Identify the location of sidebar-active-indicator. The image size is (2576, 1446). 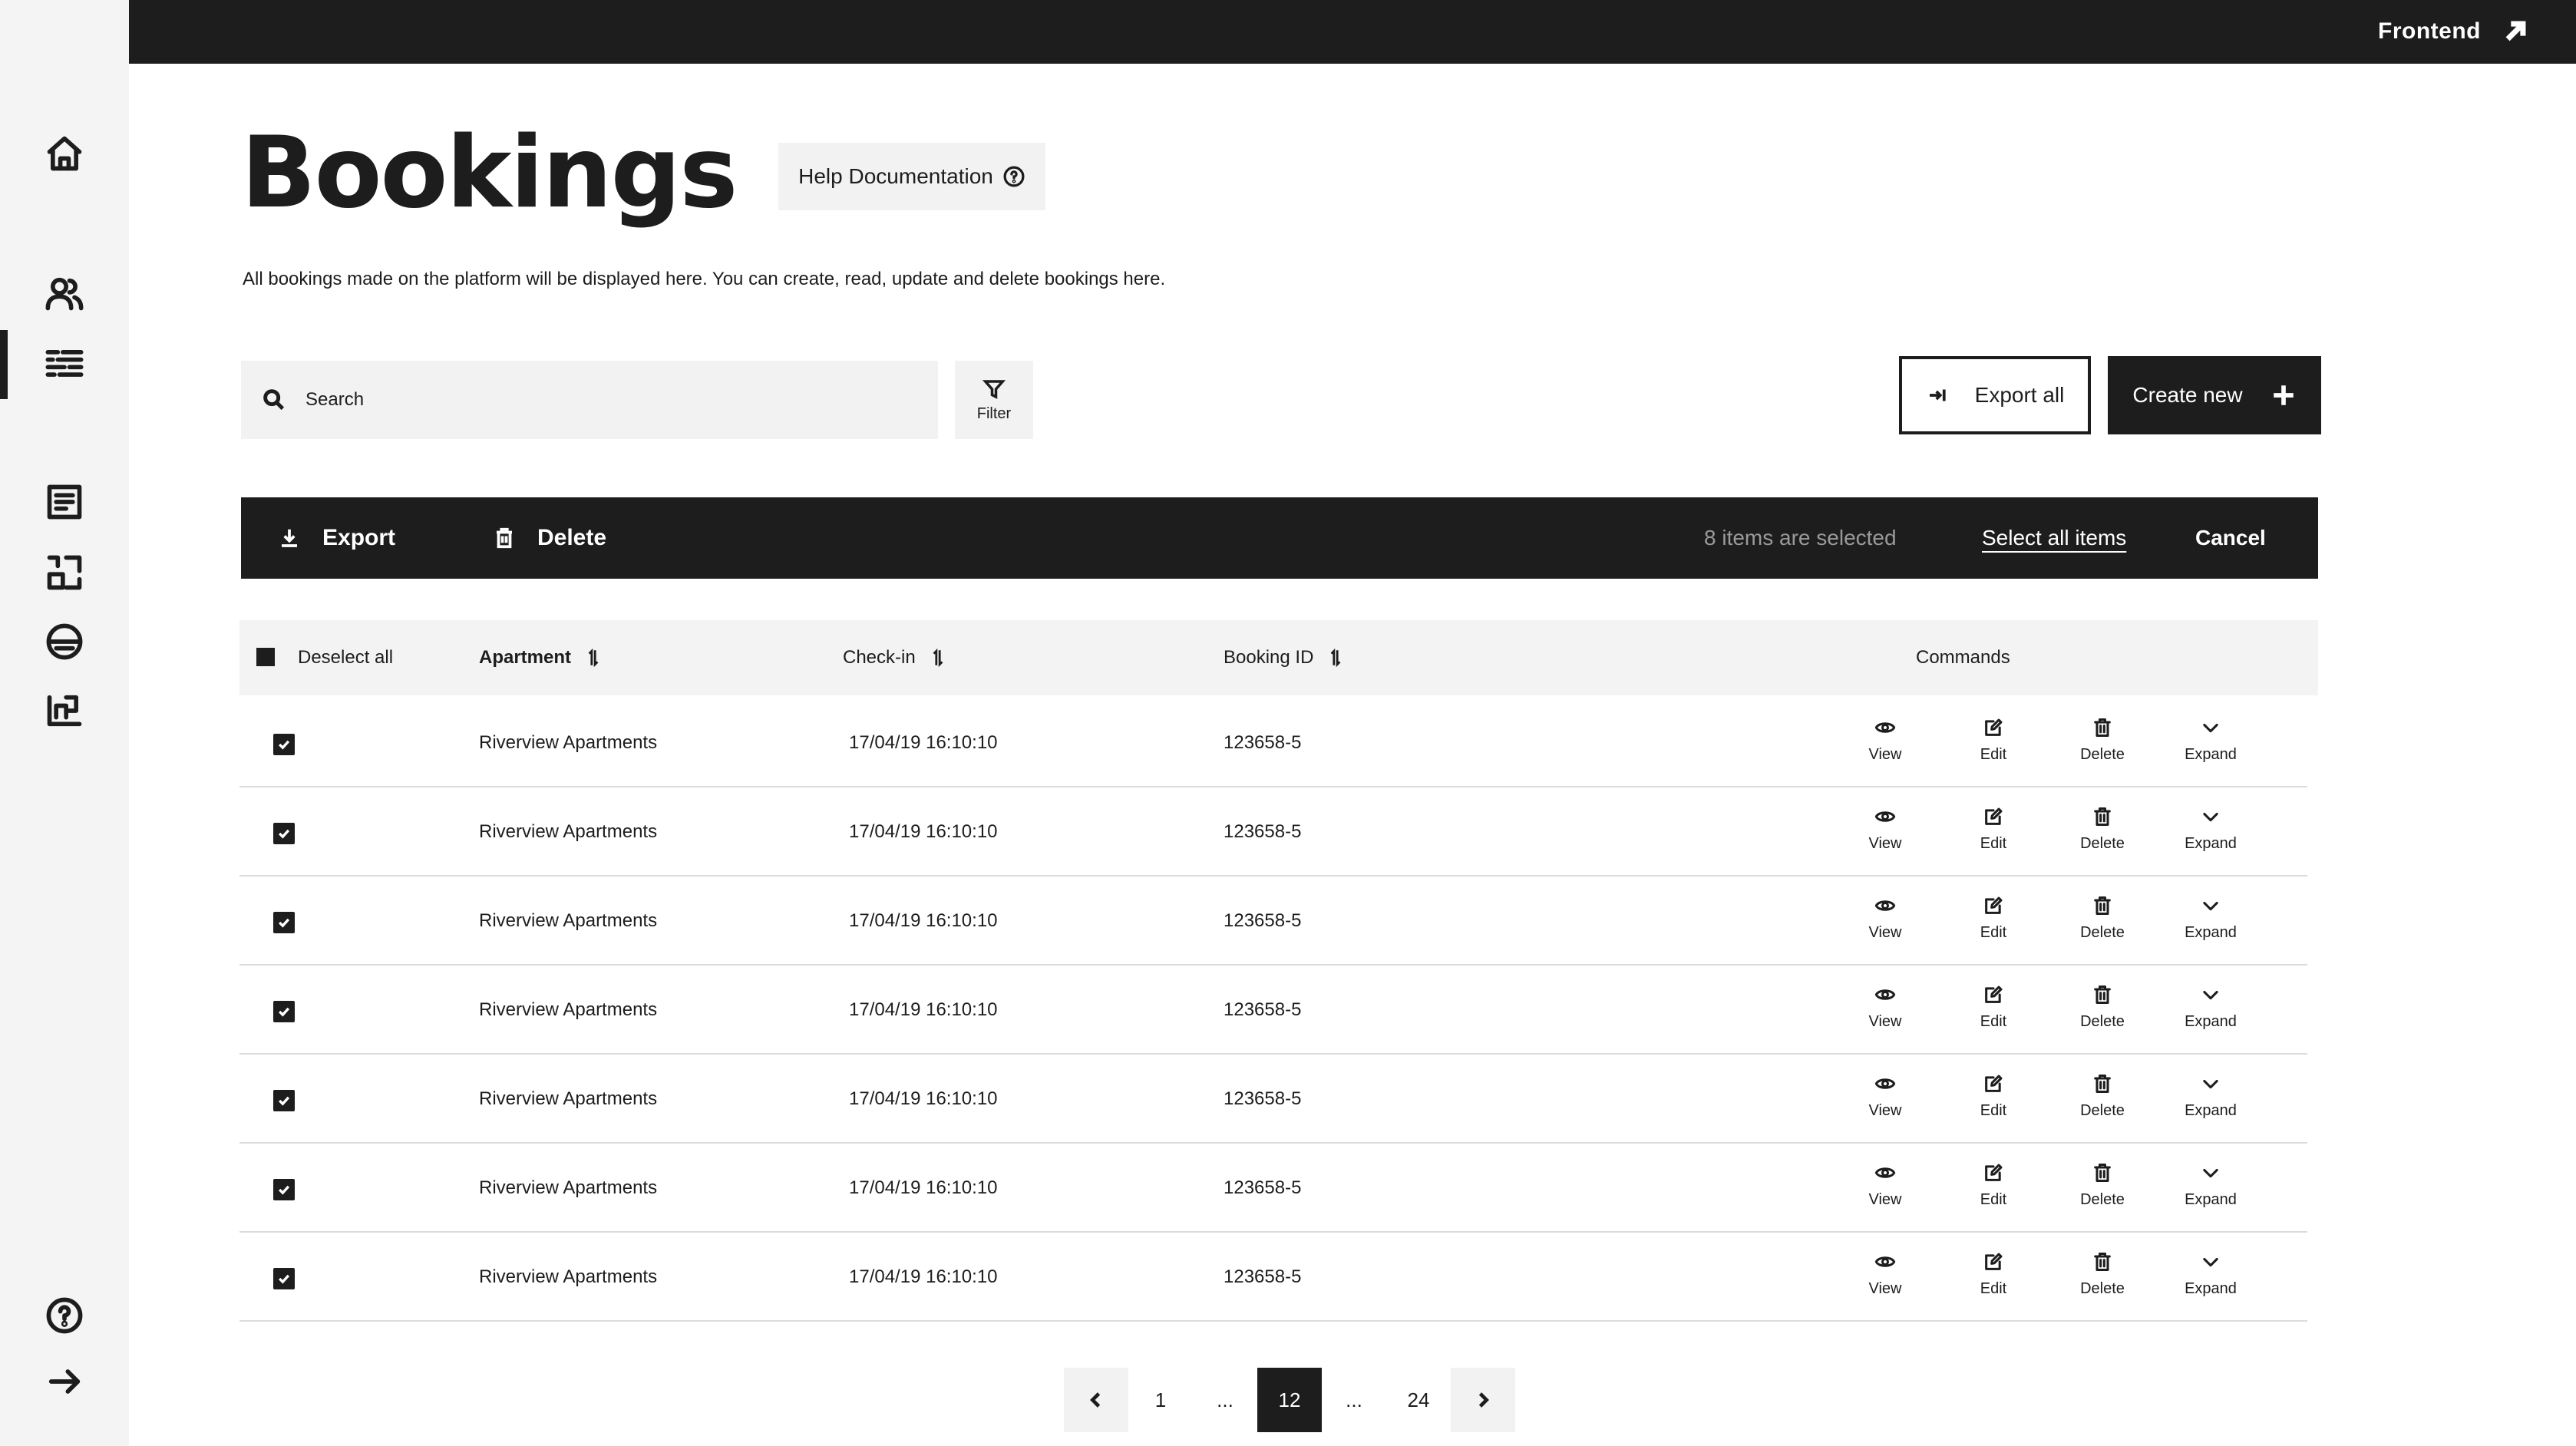
(4, 365).